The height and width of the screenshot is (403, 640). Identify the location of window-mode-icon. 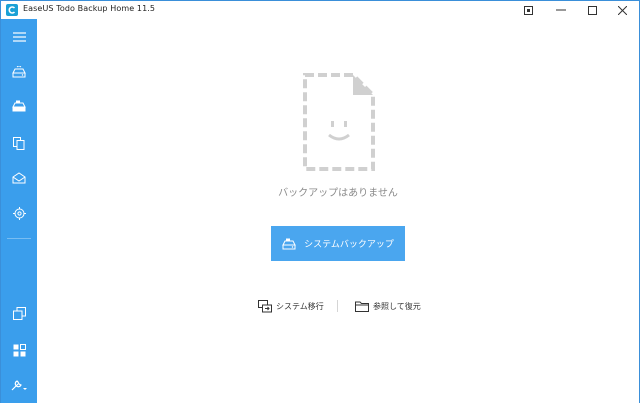
(528, 10).